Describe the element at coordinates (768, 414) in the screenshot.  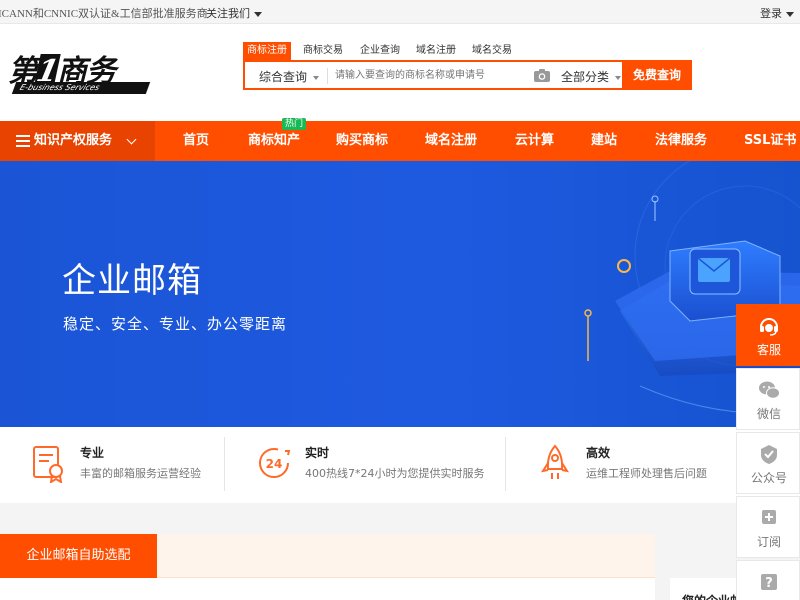
I see `float-label: 微信` at that location.